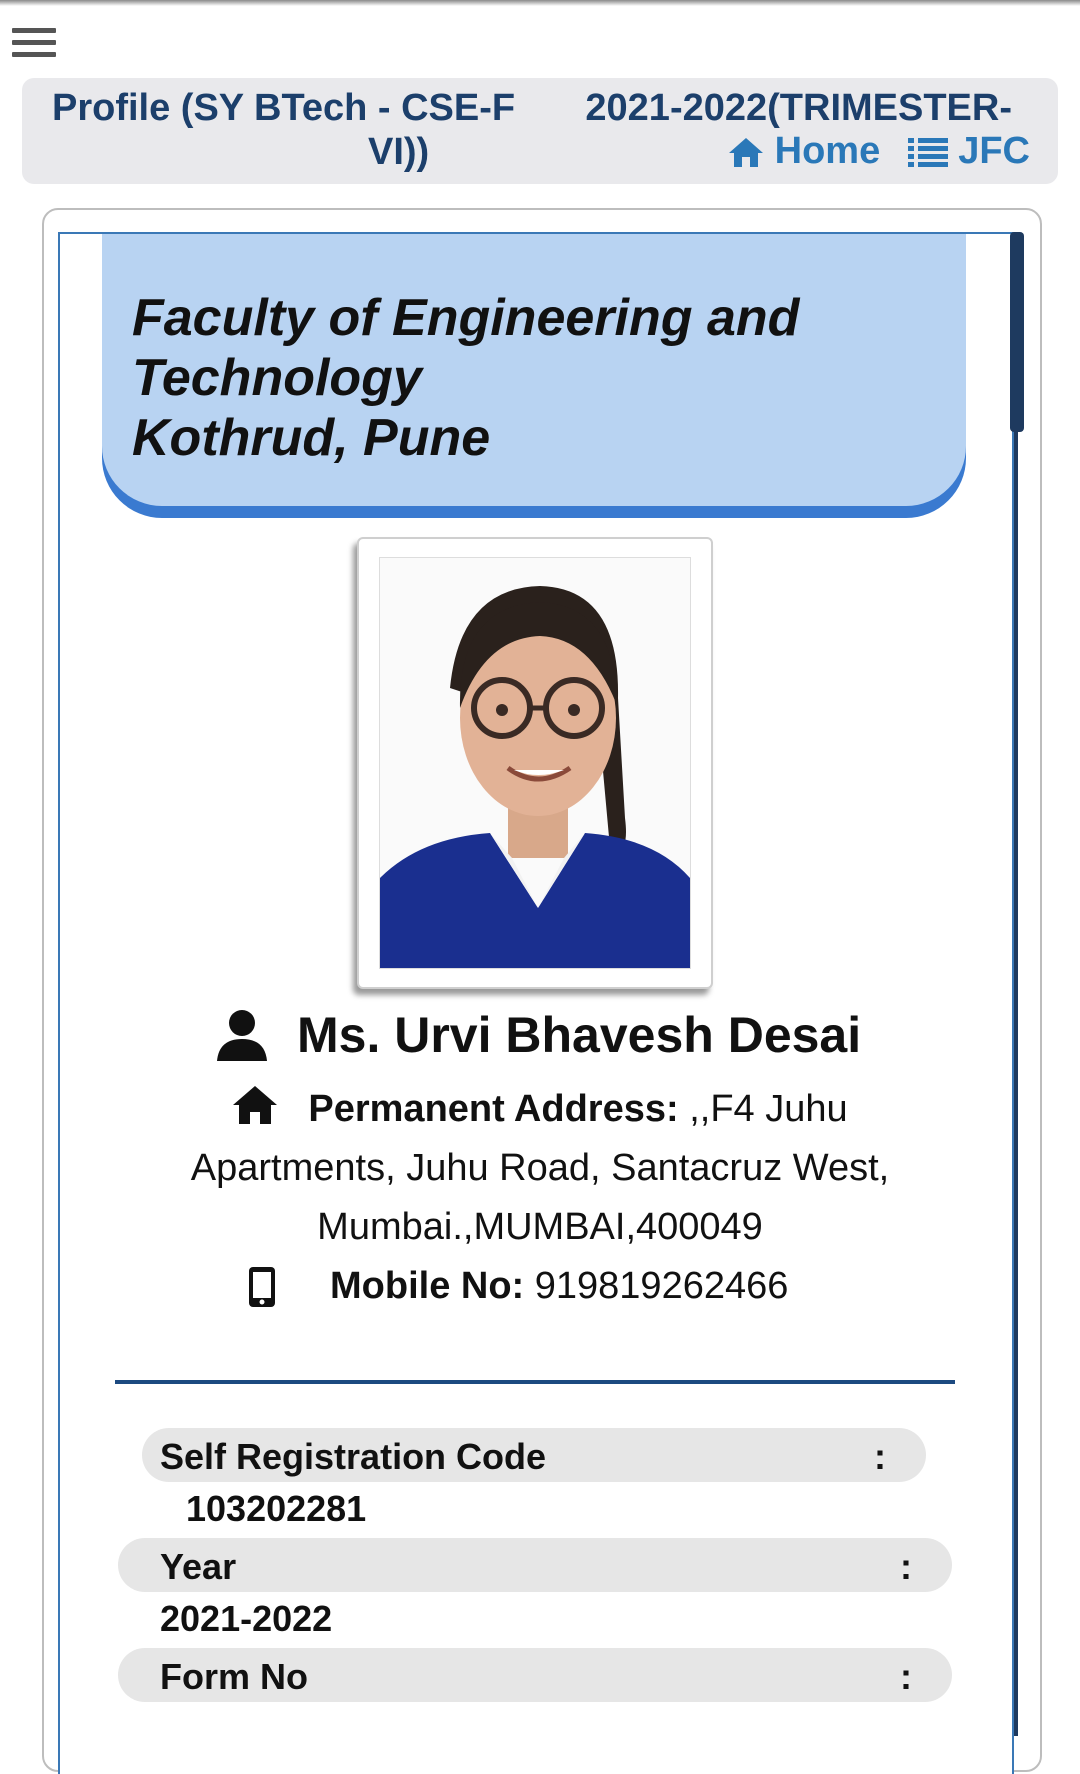 The width and height of the screenshot is (1080, 1774). I want to click on scrollbar-thumb, so click(1017, 332).